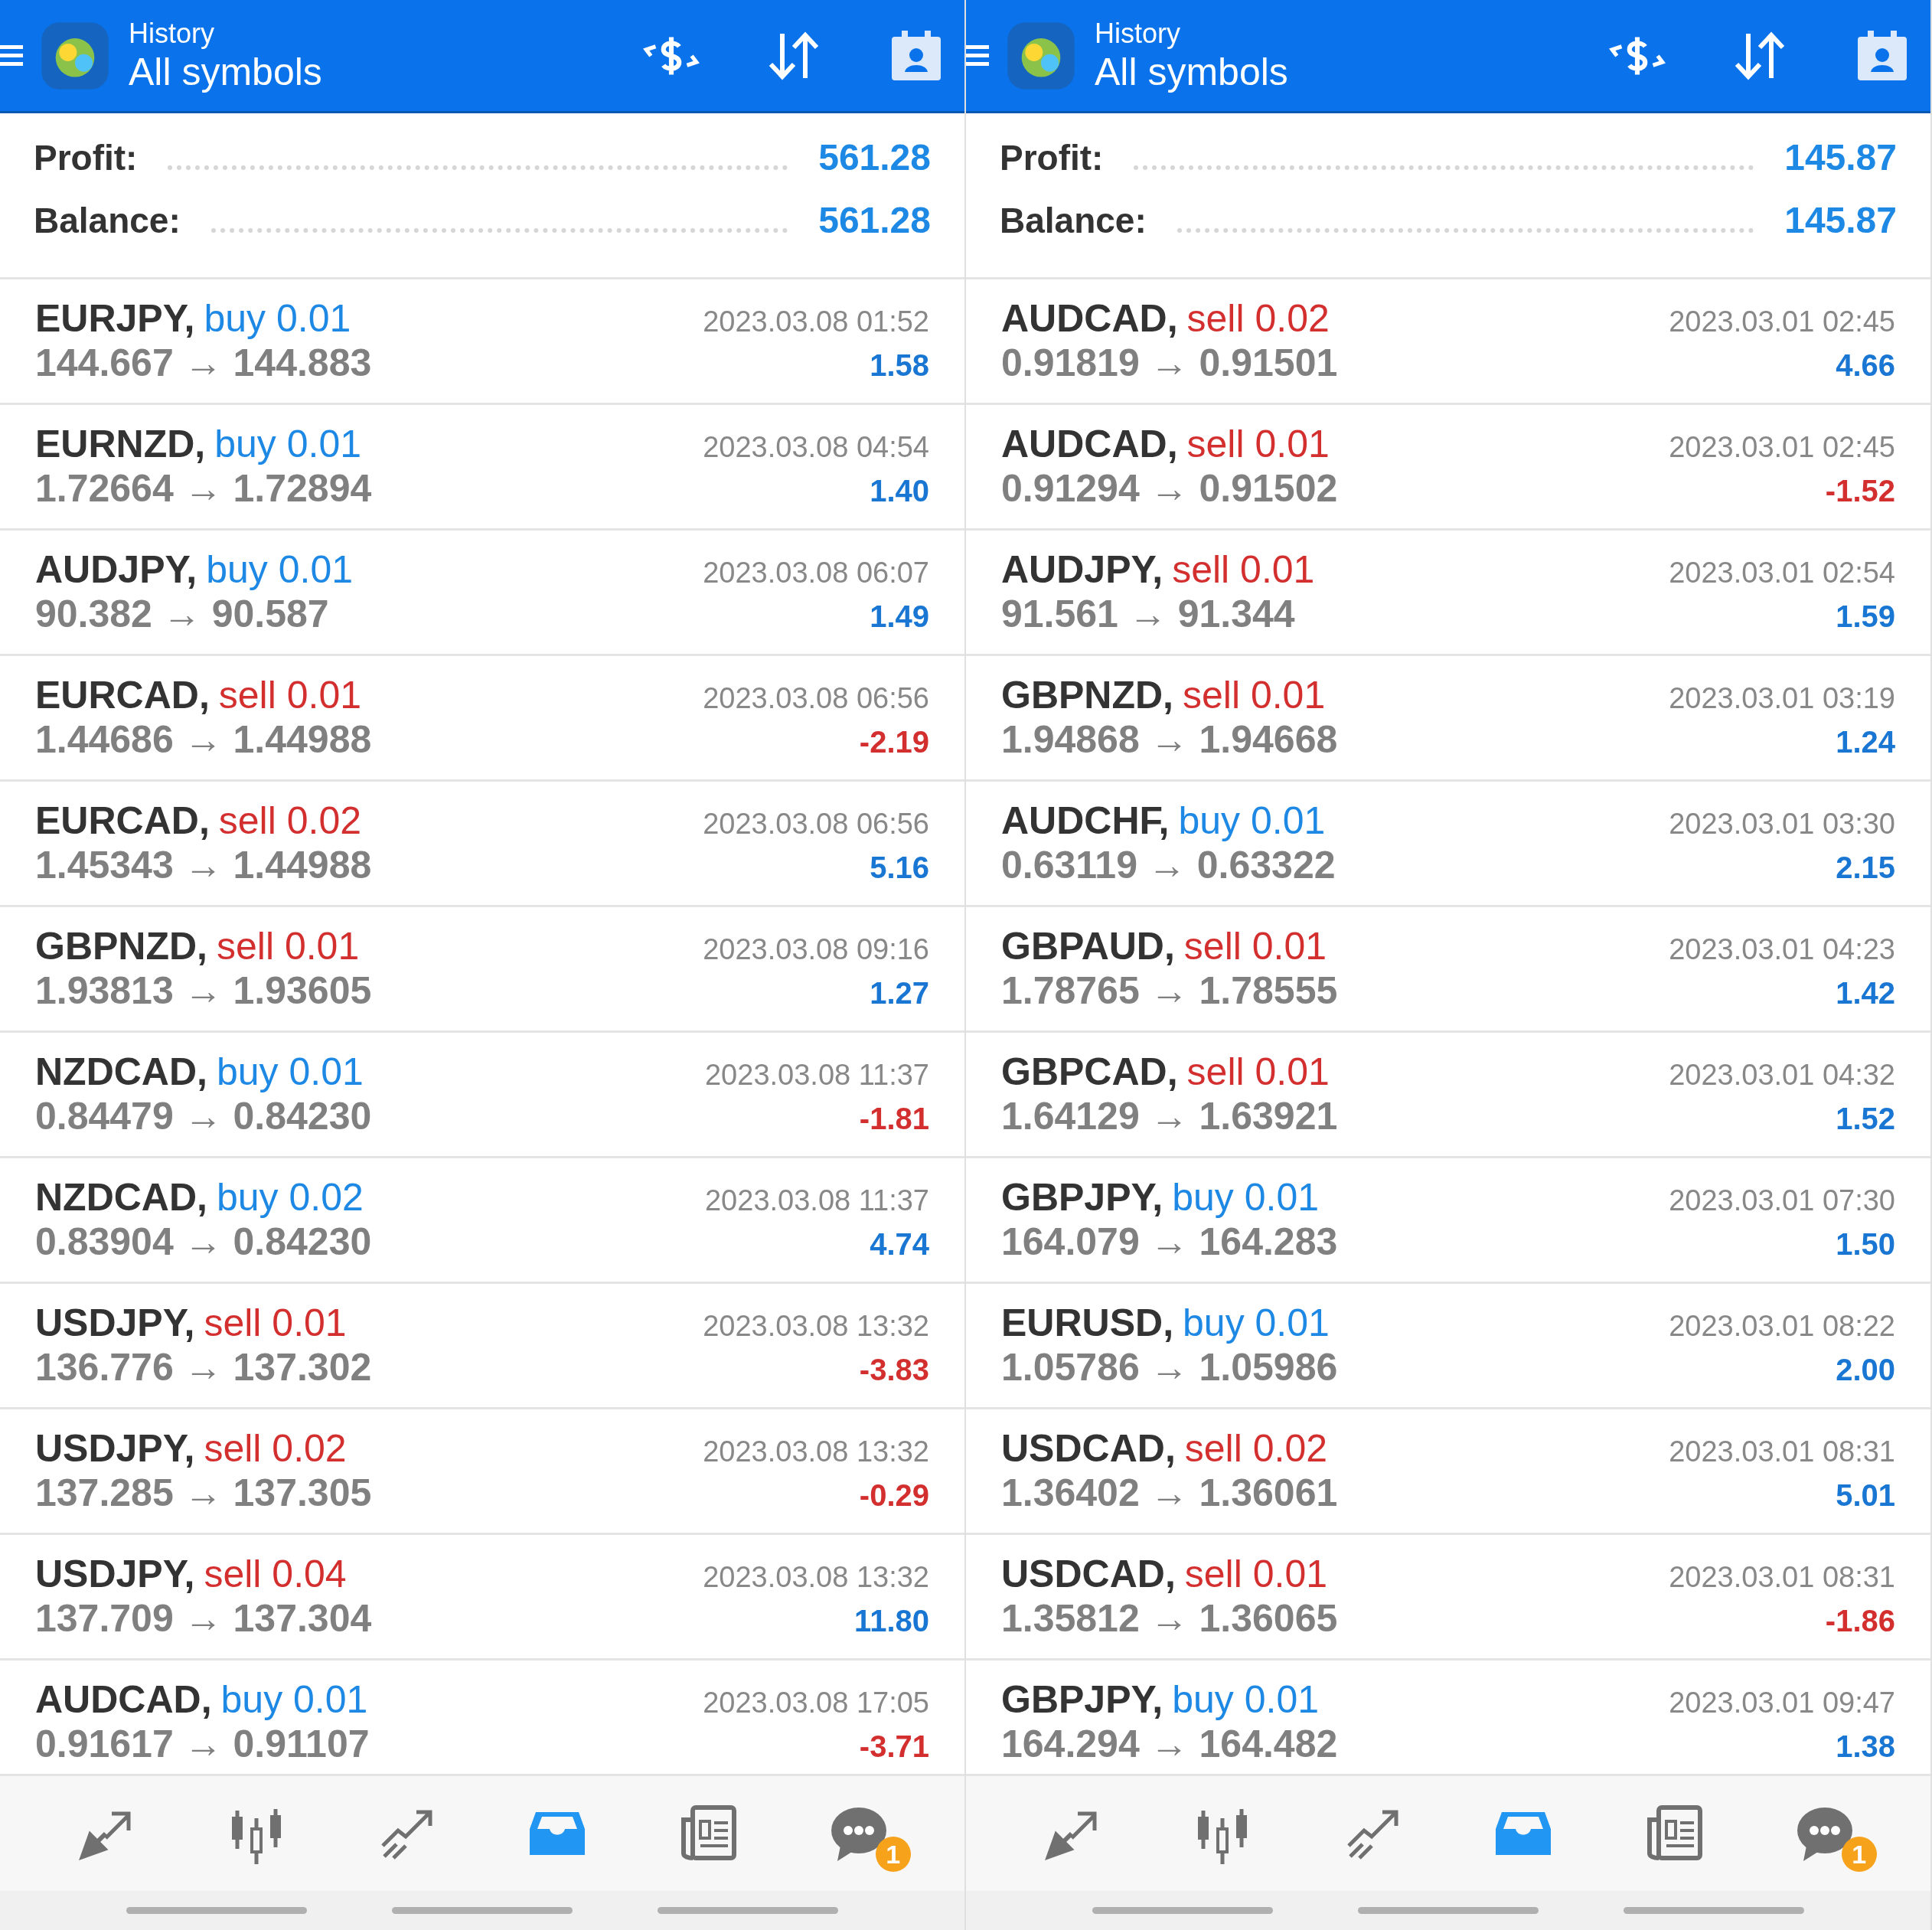  I want to click on trade-row: GBPNZD, sell 0.01 2023.03.01 03:19 1.94868 → 1.94668 1.24, so click(1448, 719).